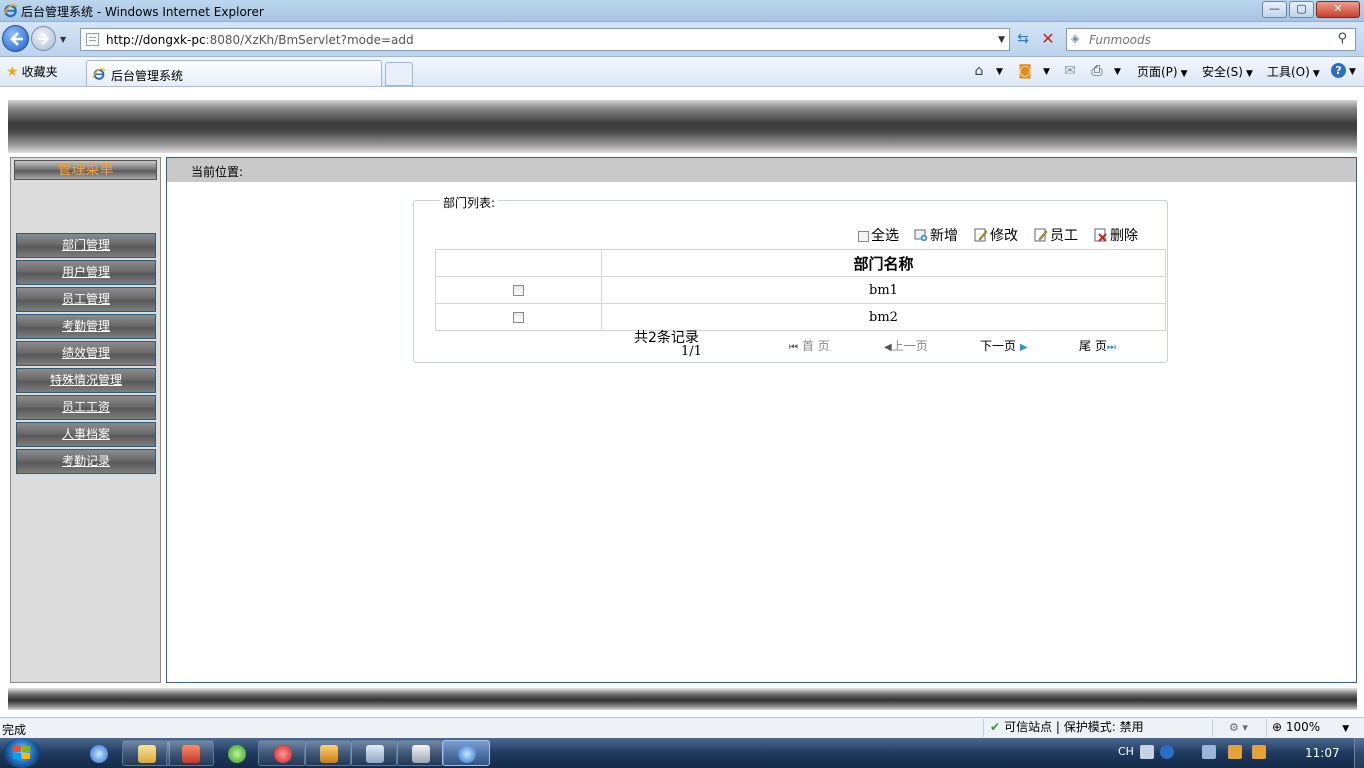  Describe the element at coordinates (63, 39) in the screenshot. I see `history-dropdown-icon: ▼` at that location.